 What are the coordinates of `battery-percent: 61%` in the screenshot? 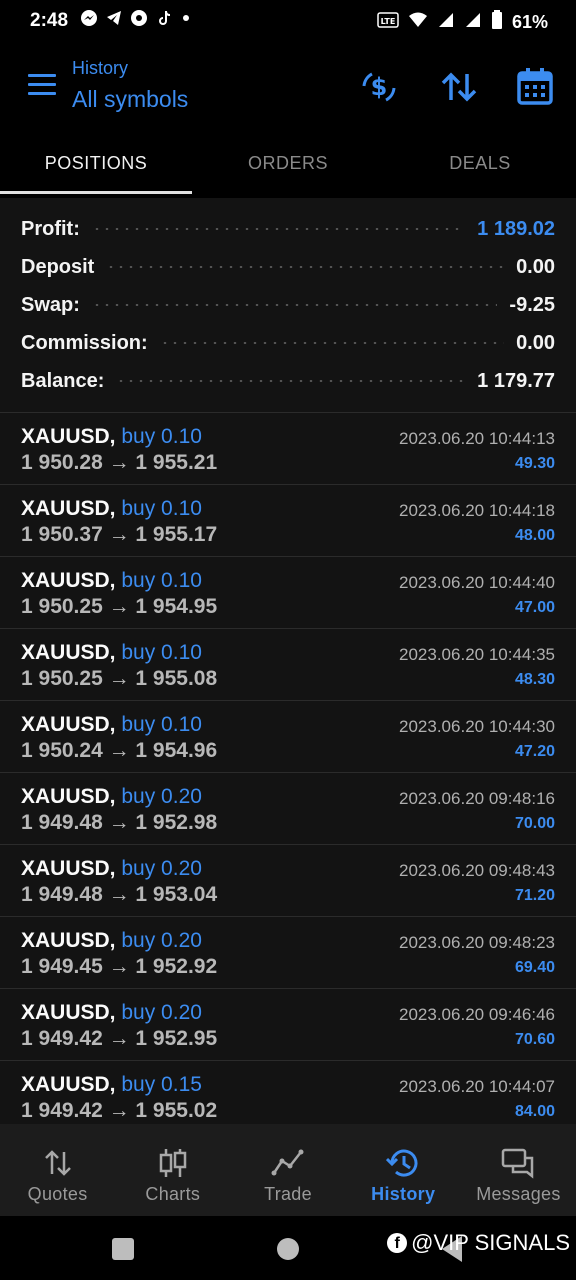 It's located at (529, 22).